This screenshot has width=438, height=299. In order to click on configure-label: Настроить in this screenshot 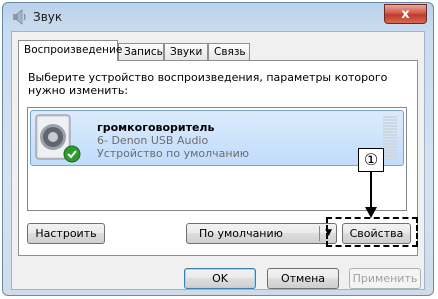, I will do `click(66, 233)`.